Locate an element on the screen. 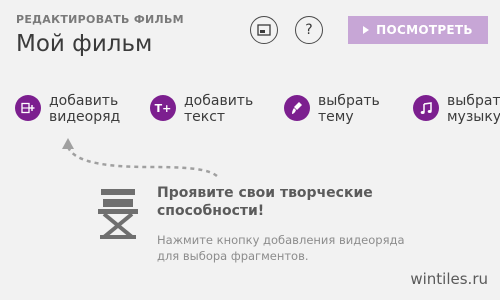 The height and width of the screenshot is (300, 500). choose-theme-label-1: выбрать is located at coordinates (349, 101).